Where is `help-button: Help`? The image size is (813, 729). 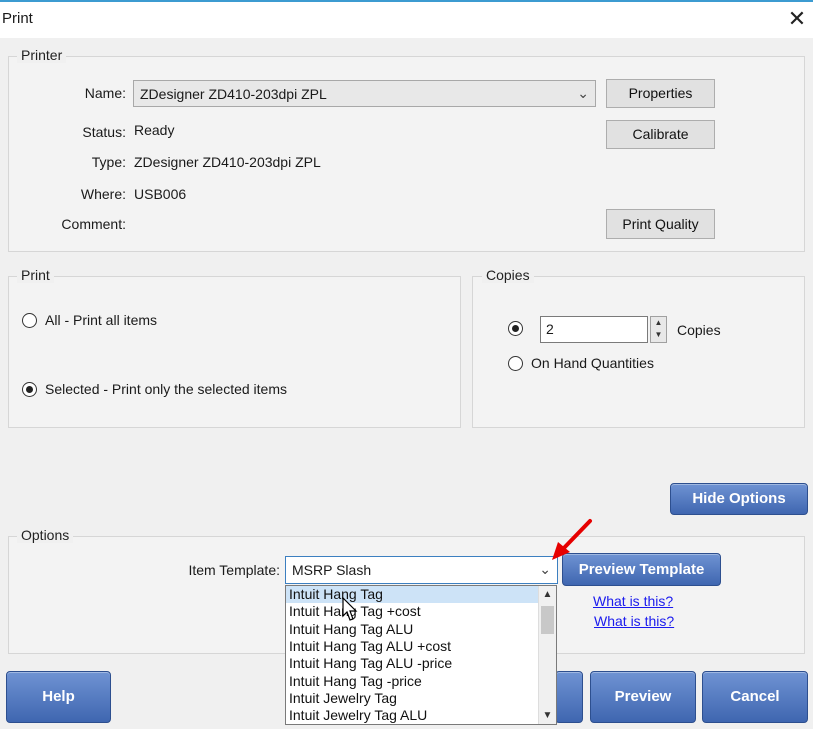
help-button: Help is located at coordinates (58, 697).